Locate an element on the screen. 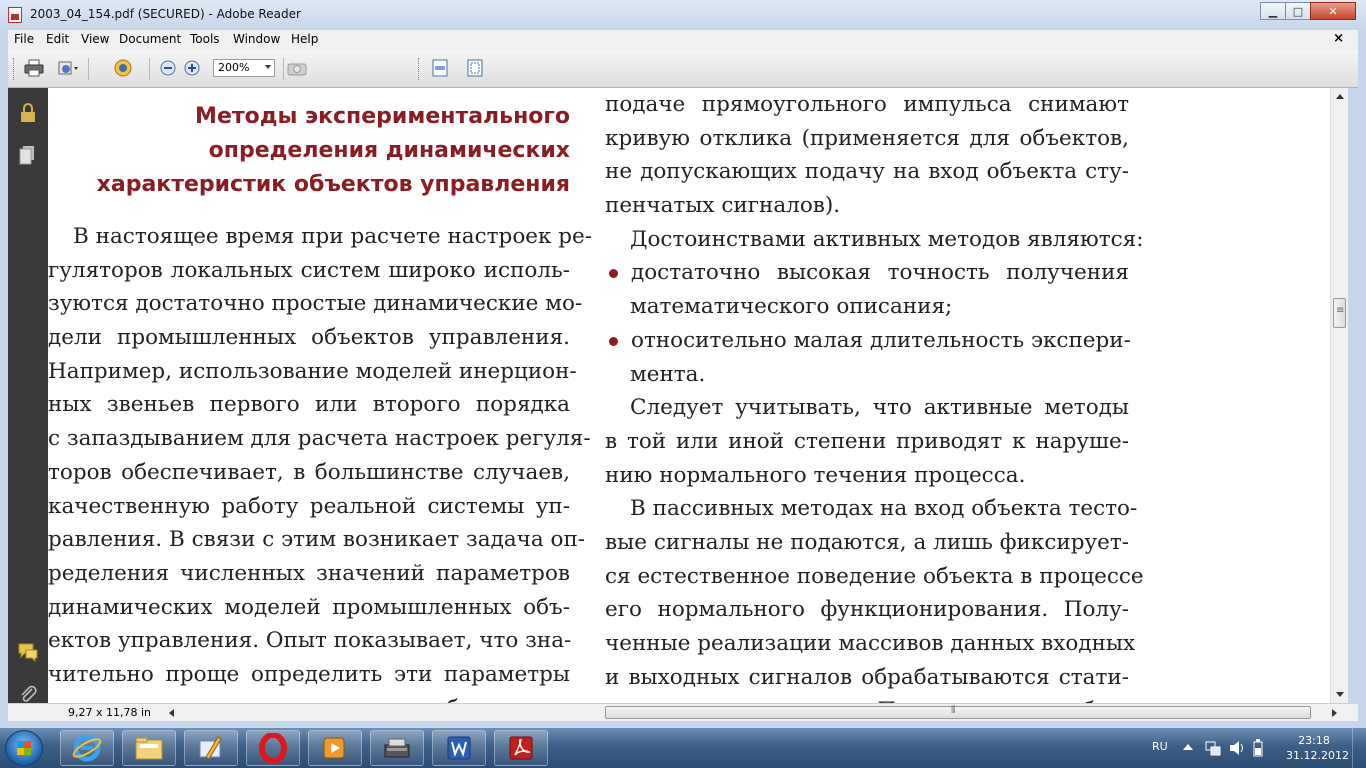 Image resolution: width=1366 pixels, height=768 pixels. network-icon is located at coordinates (1213, 748).